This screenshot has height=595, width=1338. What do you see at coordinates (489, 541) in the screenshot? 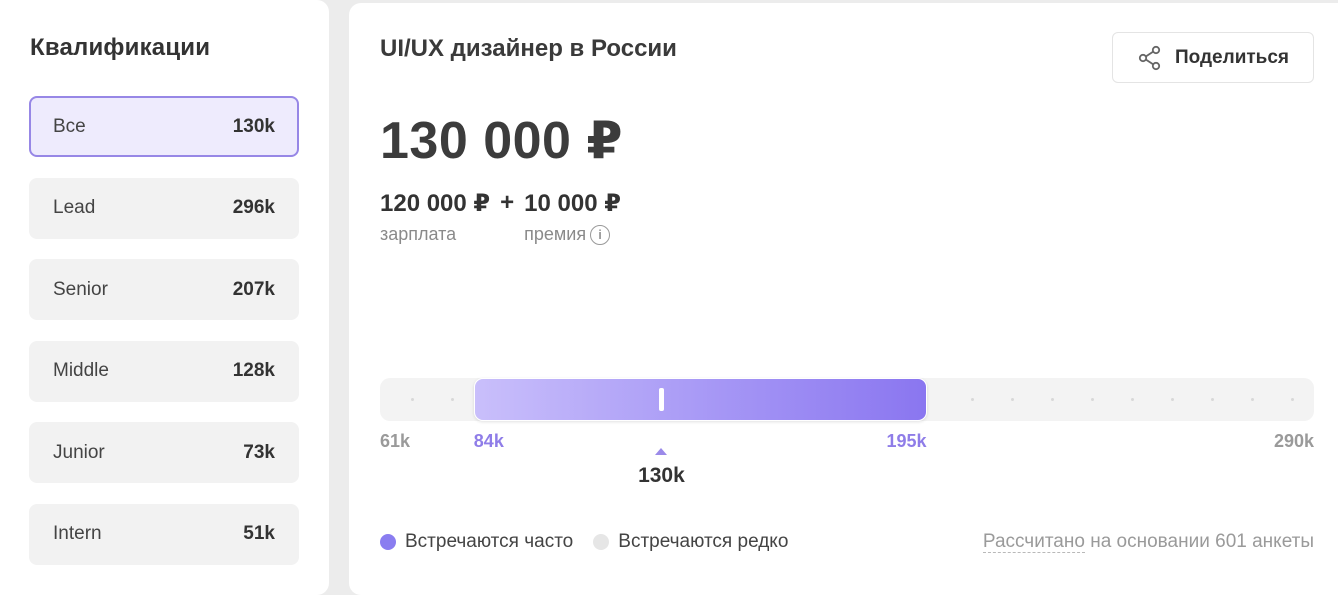
I see `legend-frequent-label: Встречаются часто` at bounding box center [489, 541].